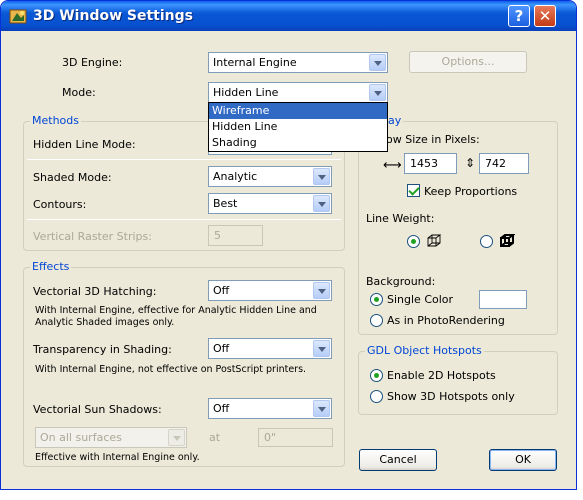  I want to click on shaded-mode-select: Analytic, so click(270, 176).